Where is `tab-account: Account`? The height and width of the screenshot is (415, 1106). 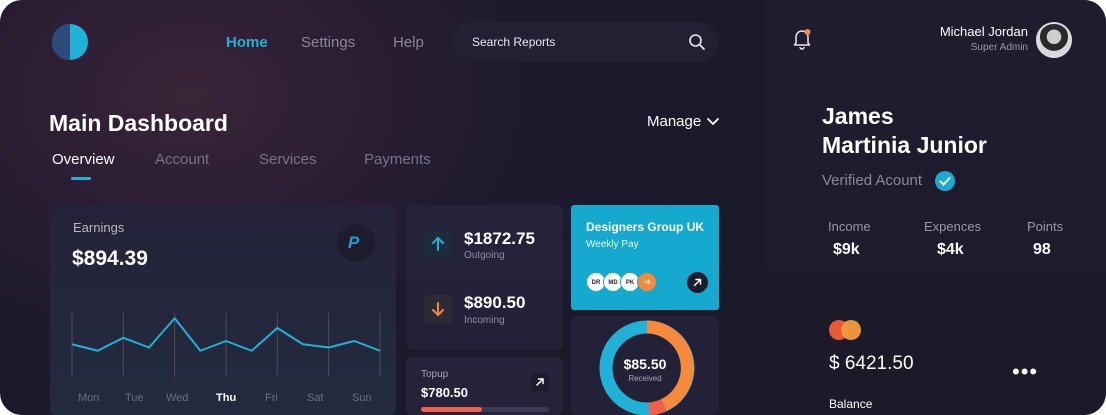 tab-account: Account is located at coordinates (182, 159).